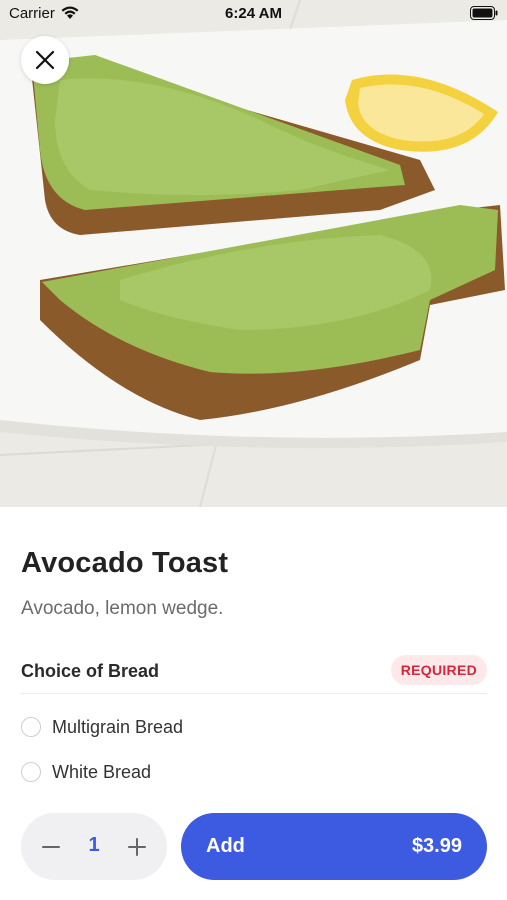 The width and height of the screenshot is (507, 900). I want to click on option-label: White Bread, so click(102, 771).